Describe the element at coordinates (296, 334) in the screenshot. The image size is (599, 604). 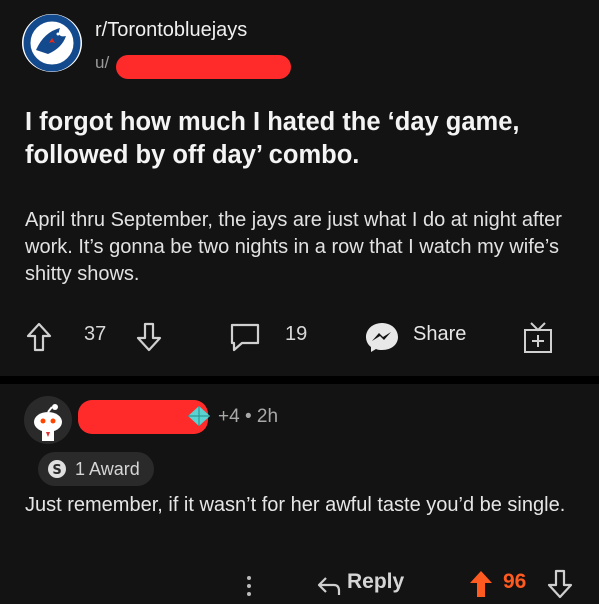
I see `comment-count: 19` at that location.